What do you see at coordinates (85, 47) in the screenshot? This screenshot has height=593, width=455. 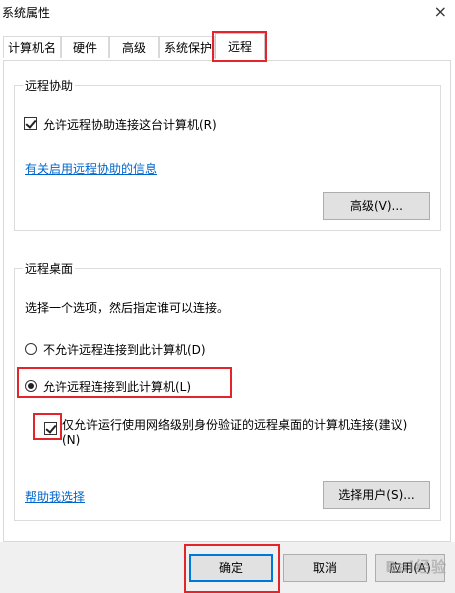 I see `tab-hardware: 硬件` at bounding box center [85, 47].